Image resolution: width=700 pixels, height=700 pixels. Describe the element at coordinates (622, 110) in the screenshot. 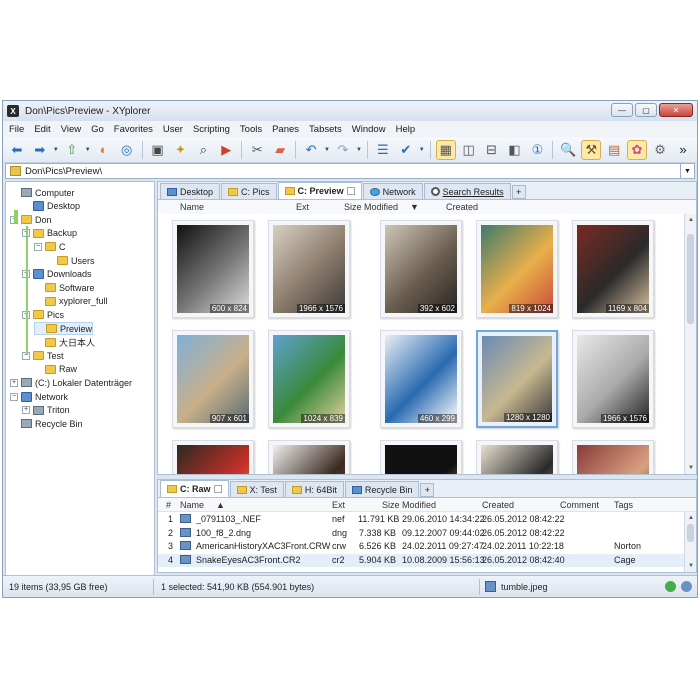

I see `minimize-button: —` at that location.